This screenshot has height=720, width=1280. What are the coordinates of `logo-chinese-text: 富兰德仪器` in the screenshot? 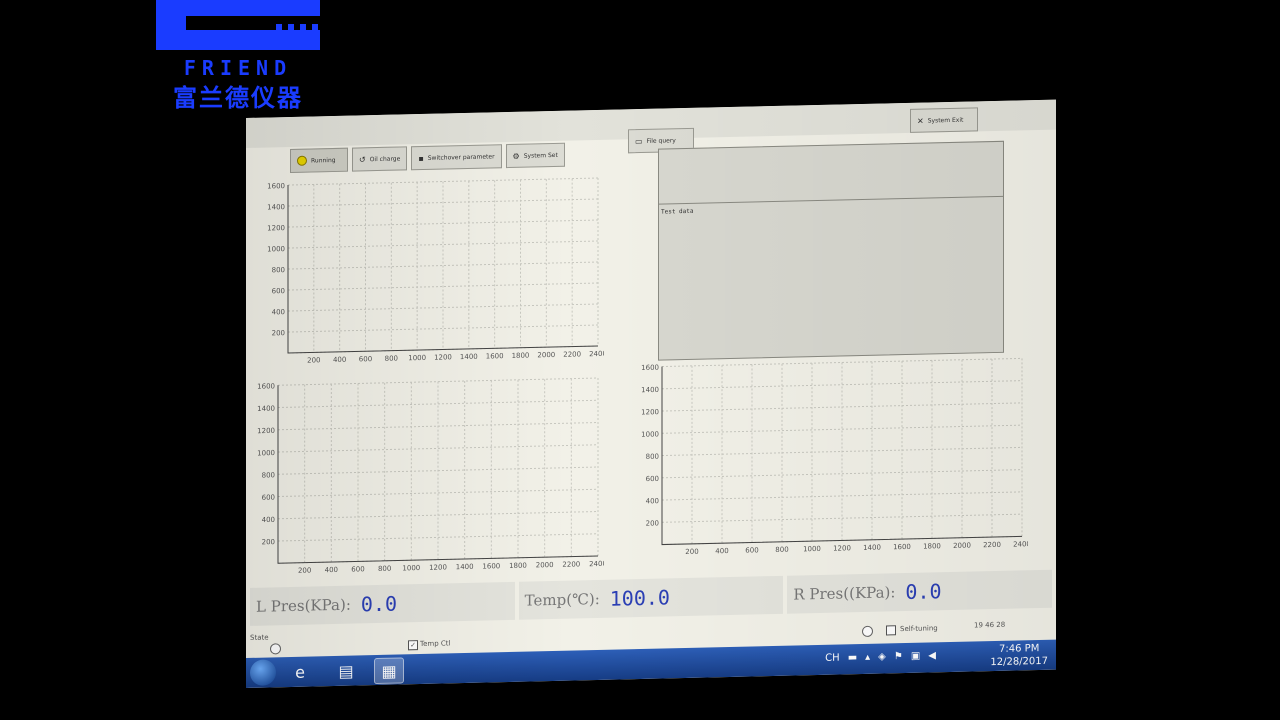 It's located at (238, 98).